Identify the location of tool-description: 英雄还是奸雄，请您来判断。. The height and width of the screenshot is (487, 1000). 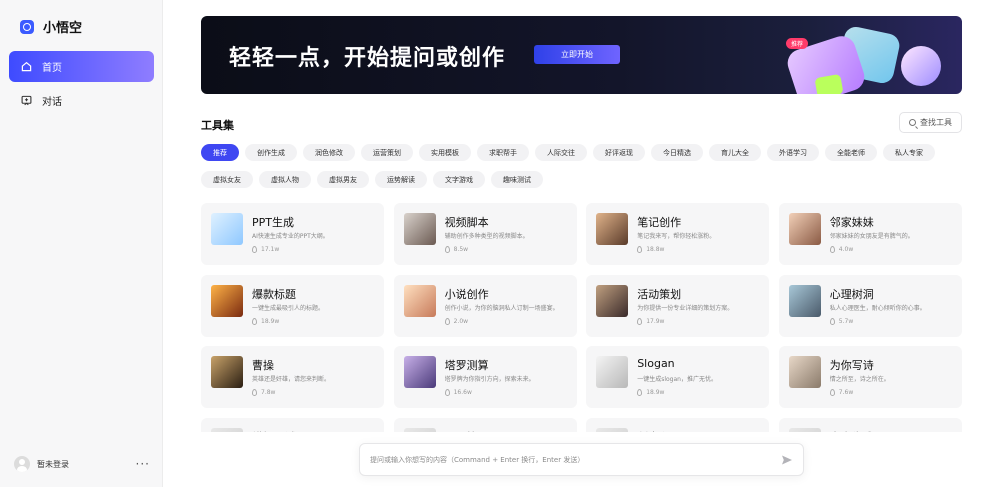
(291, 379).